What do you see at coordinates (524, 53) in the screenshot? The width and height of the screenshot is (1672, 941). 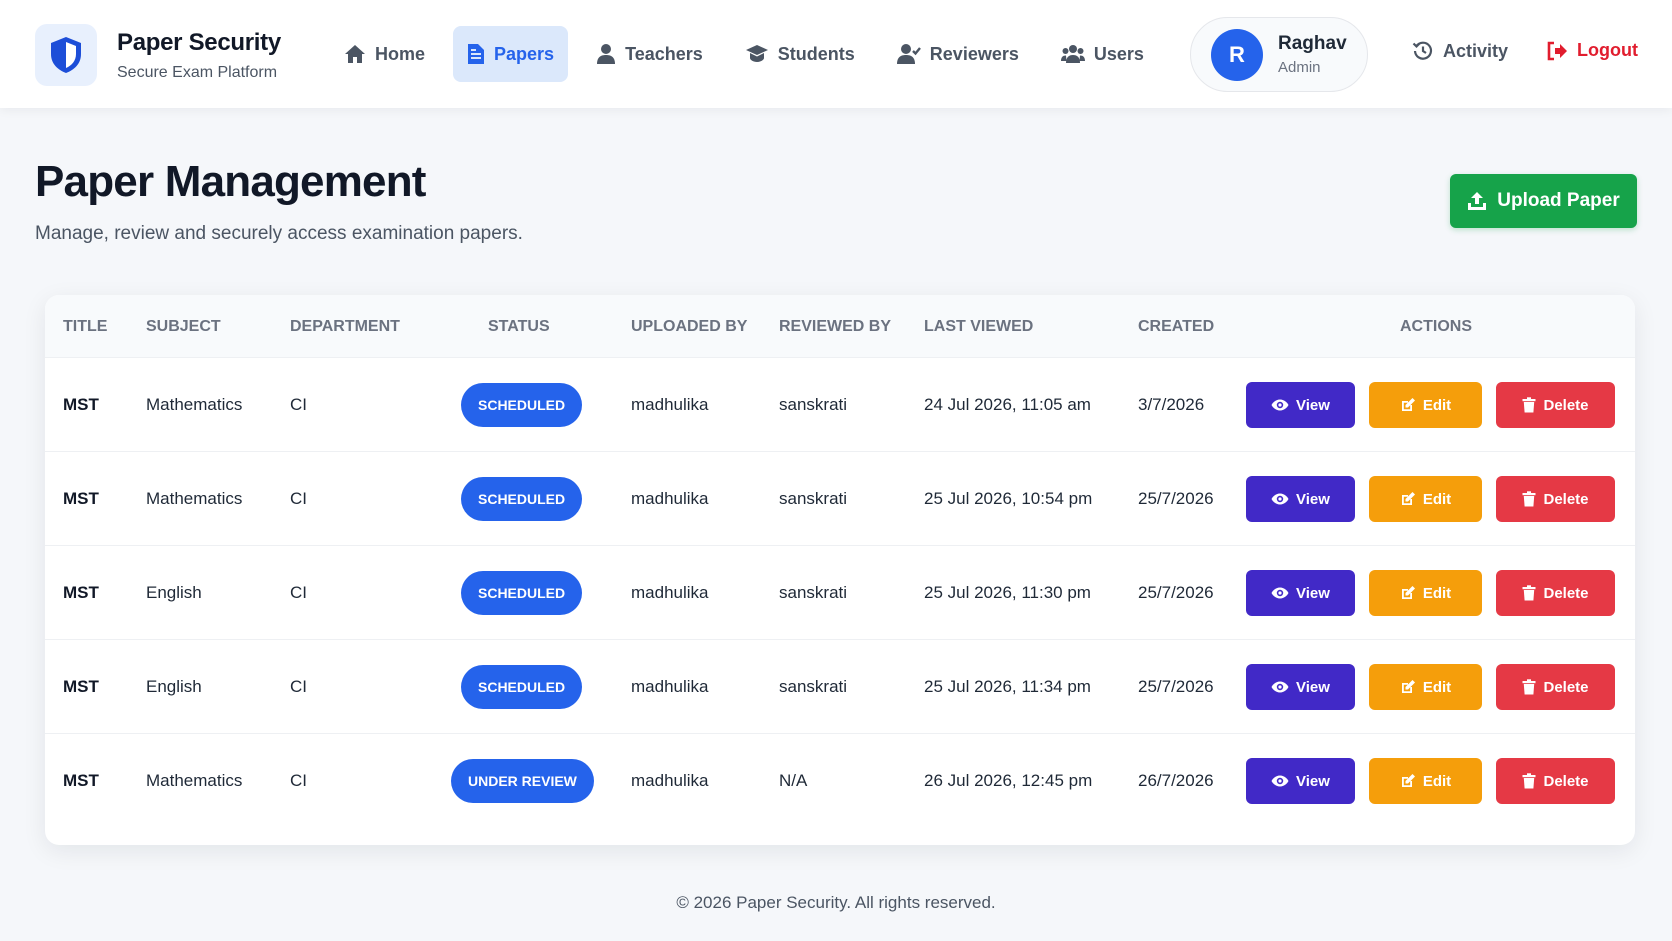 I see `nav-label: Papers` at bounding box center [524, 53].